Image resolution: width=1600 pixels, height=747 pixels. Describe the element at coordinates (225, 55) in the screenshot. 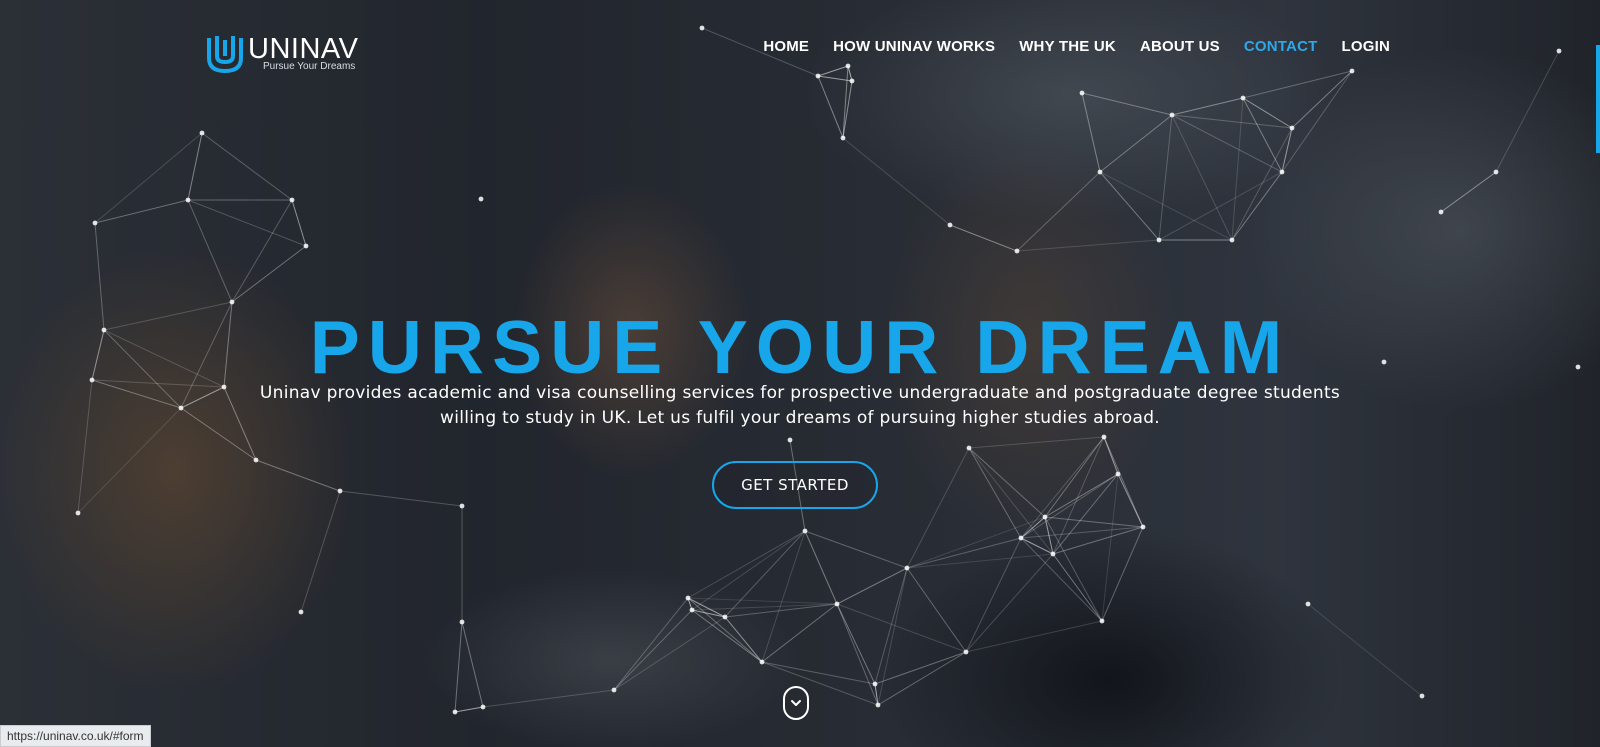

I see `logo-mark-icon` at that location.